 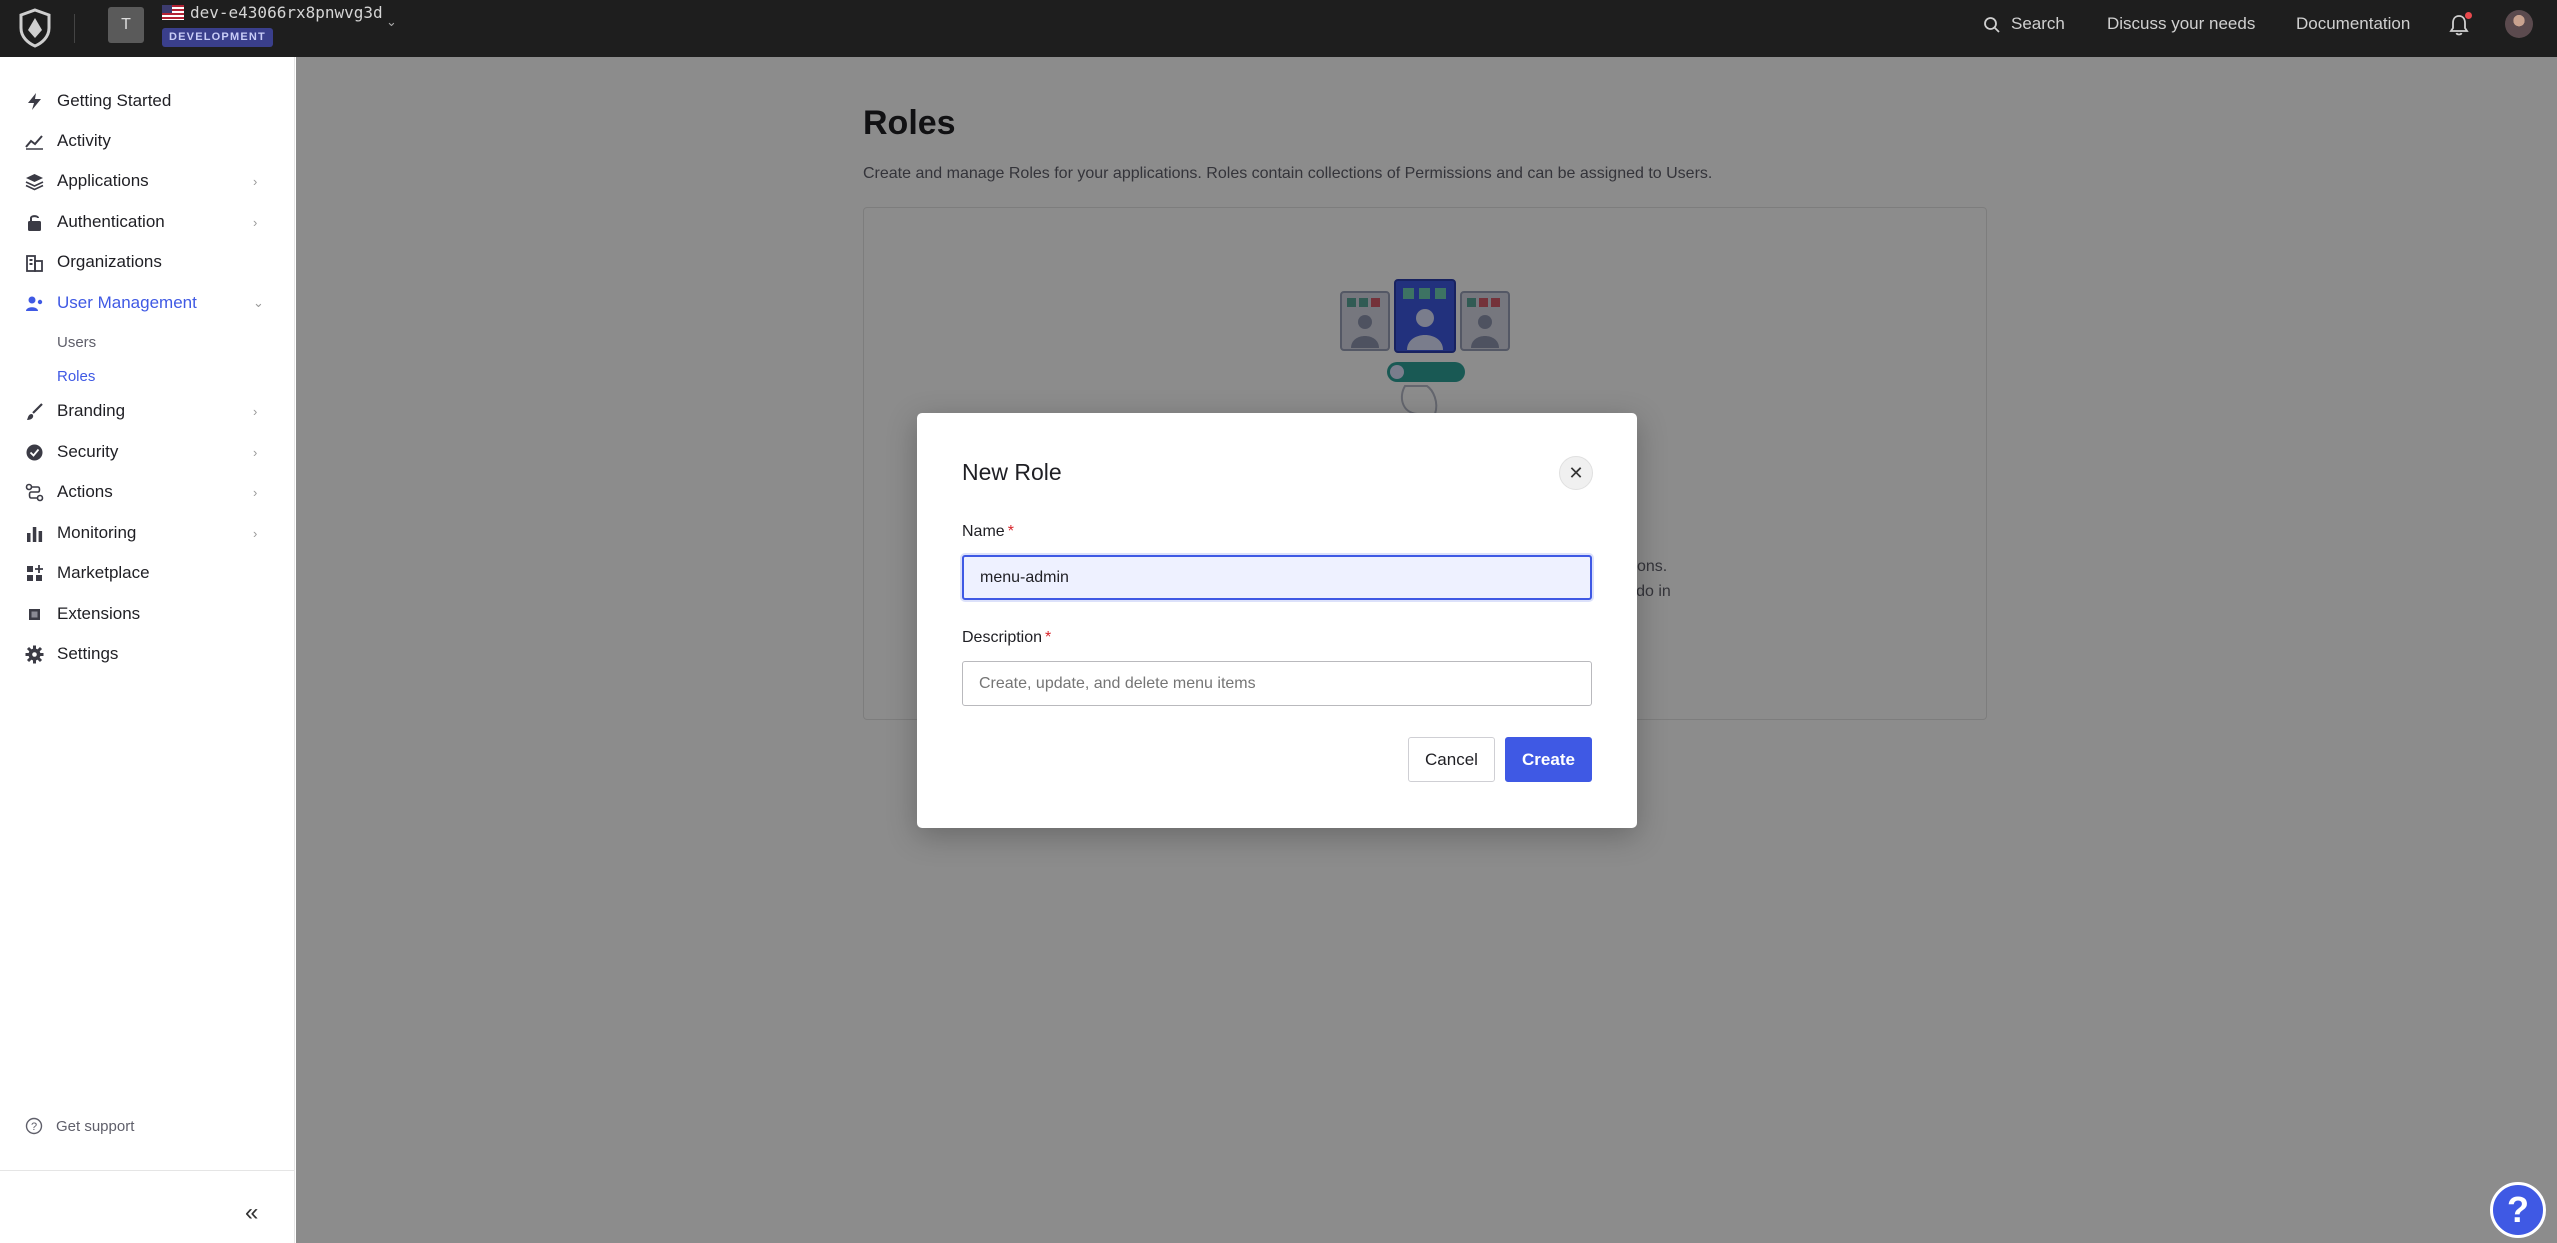 What do you see at coordinates (97, 532) in the screenshot?
I see `sidebar-item-label: Monitoring` at bounding box center [97, 532].